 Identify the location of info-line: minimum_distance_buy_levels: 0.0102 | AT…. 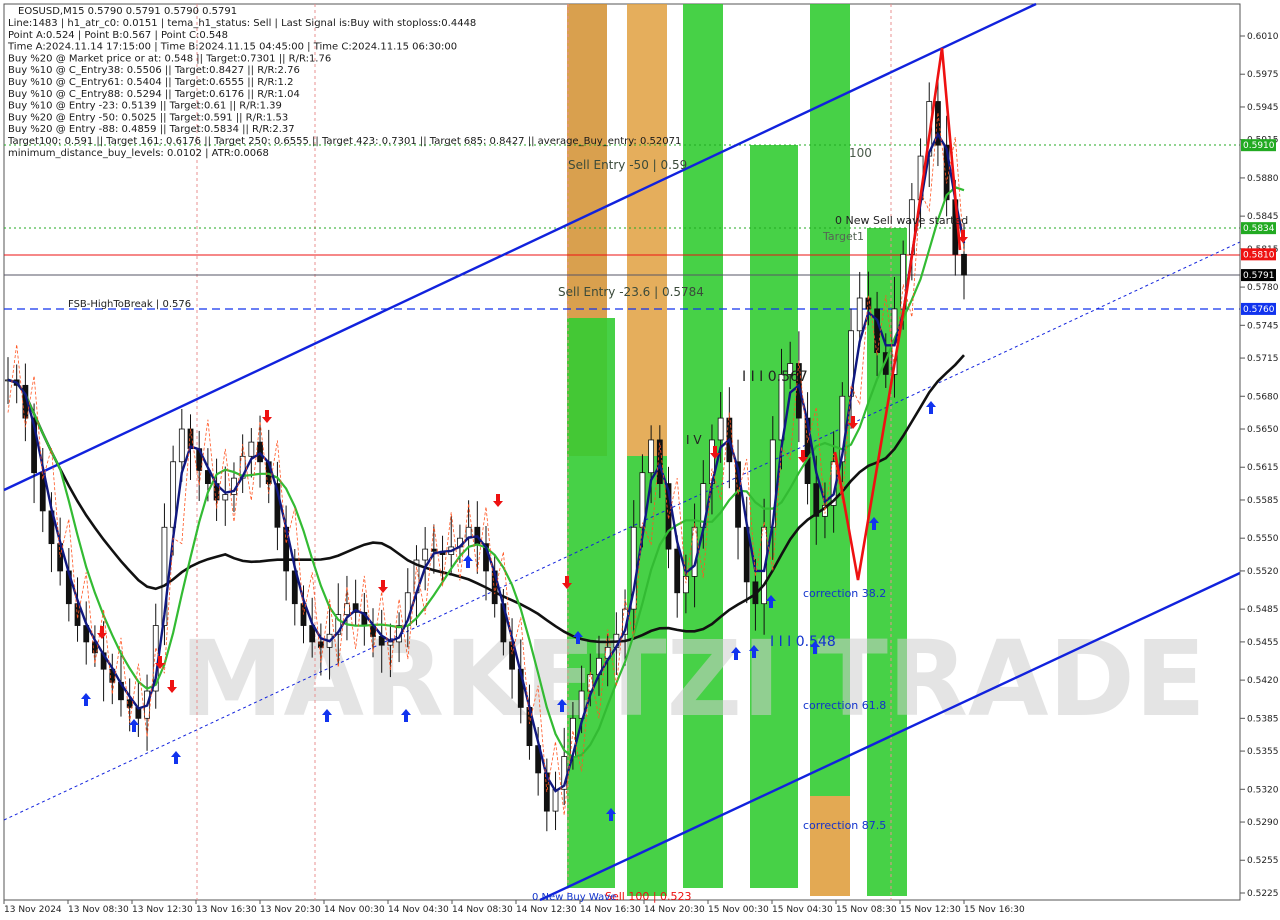
(138, 153).